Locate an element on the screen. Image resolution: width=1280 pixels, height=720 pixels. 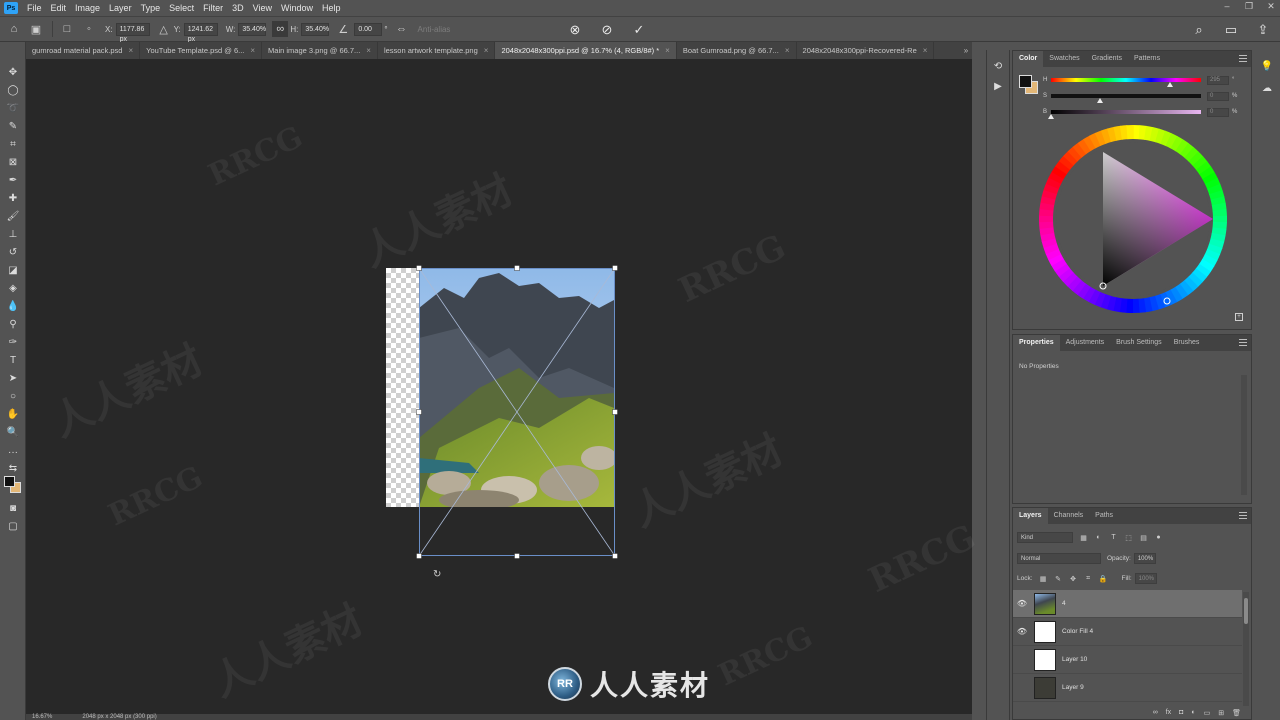
panel-menu-icon is located at coordinates (1243, 58).